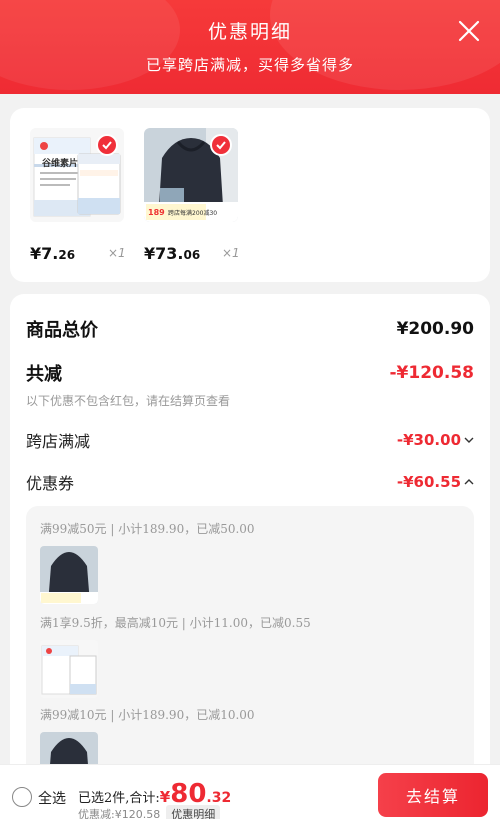 This screenshot has width=500, height=819. I want to click on coupon-value-wrap: -¥60.55, so click(435, 482).